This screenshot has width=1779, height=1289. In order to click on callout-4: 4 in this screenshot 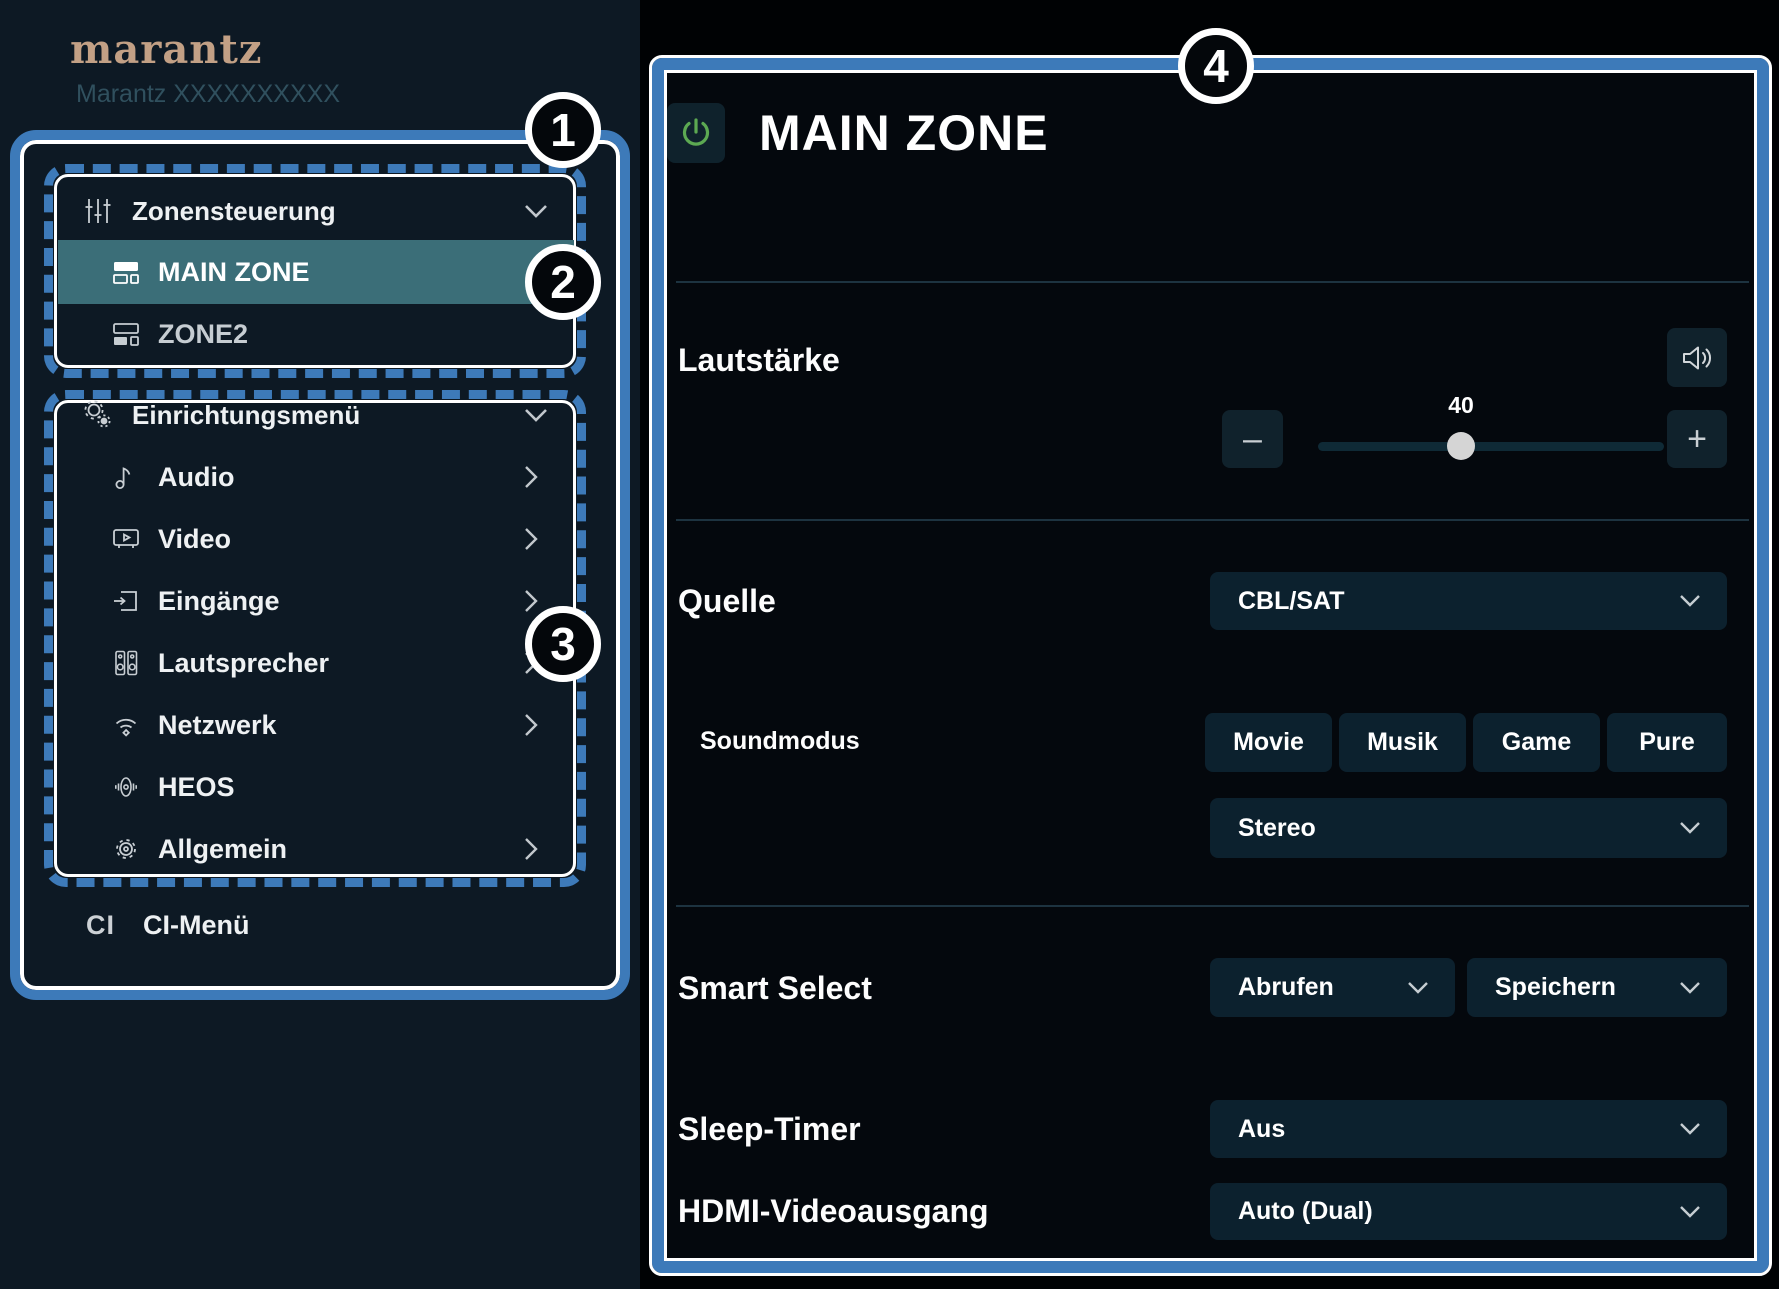, I will do `click(1216, 66)`.